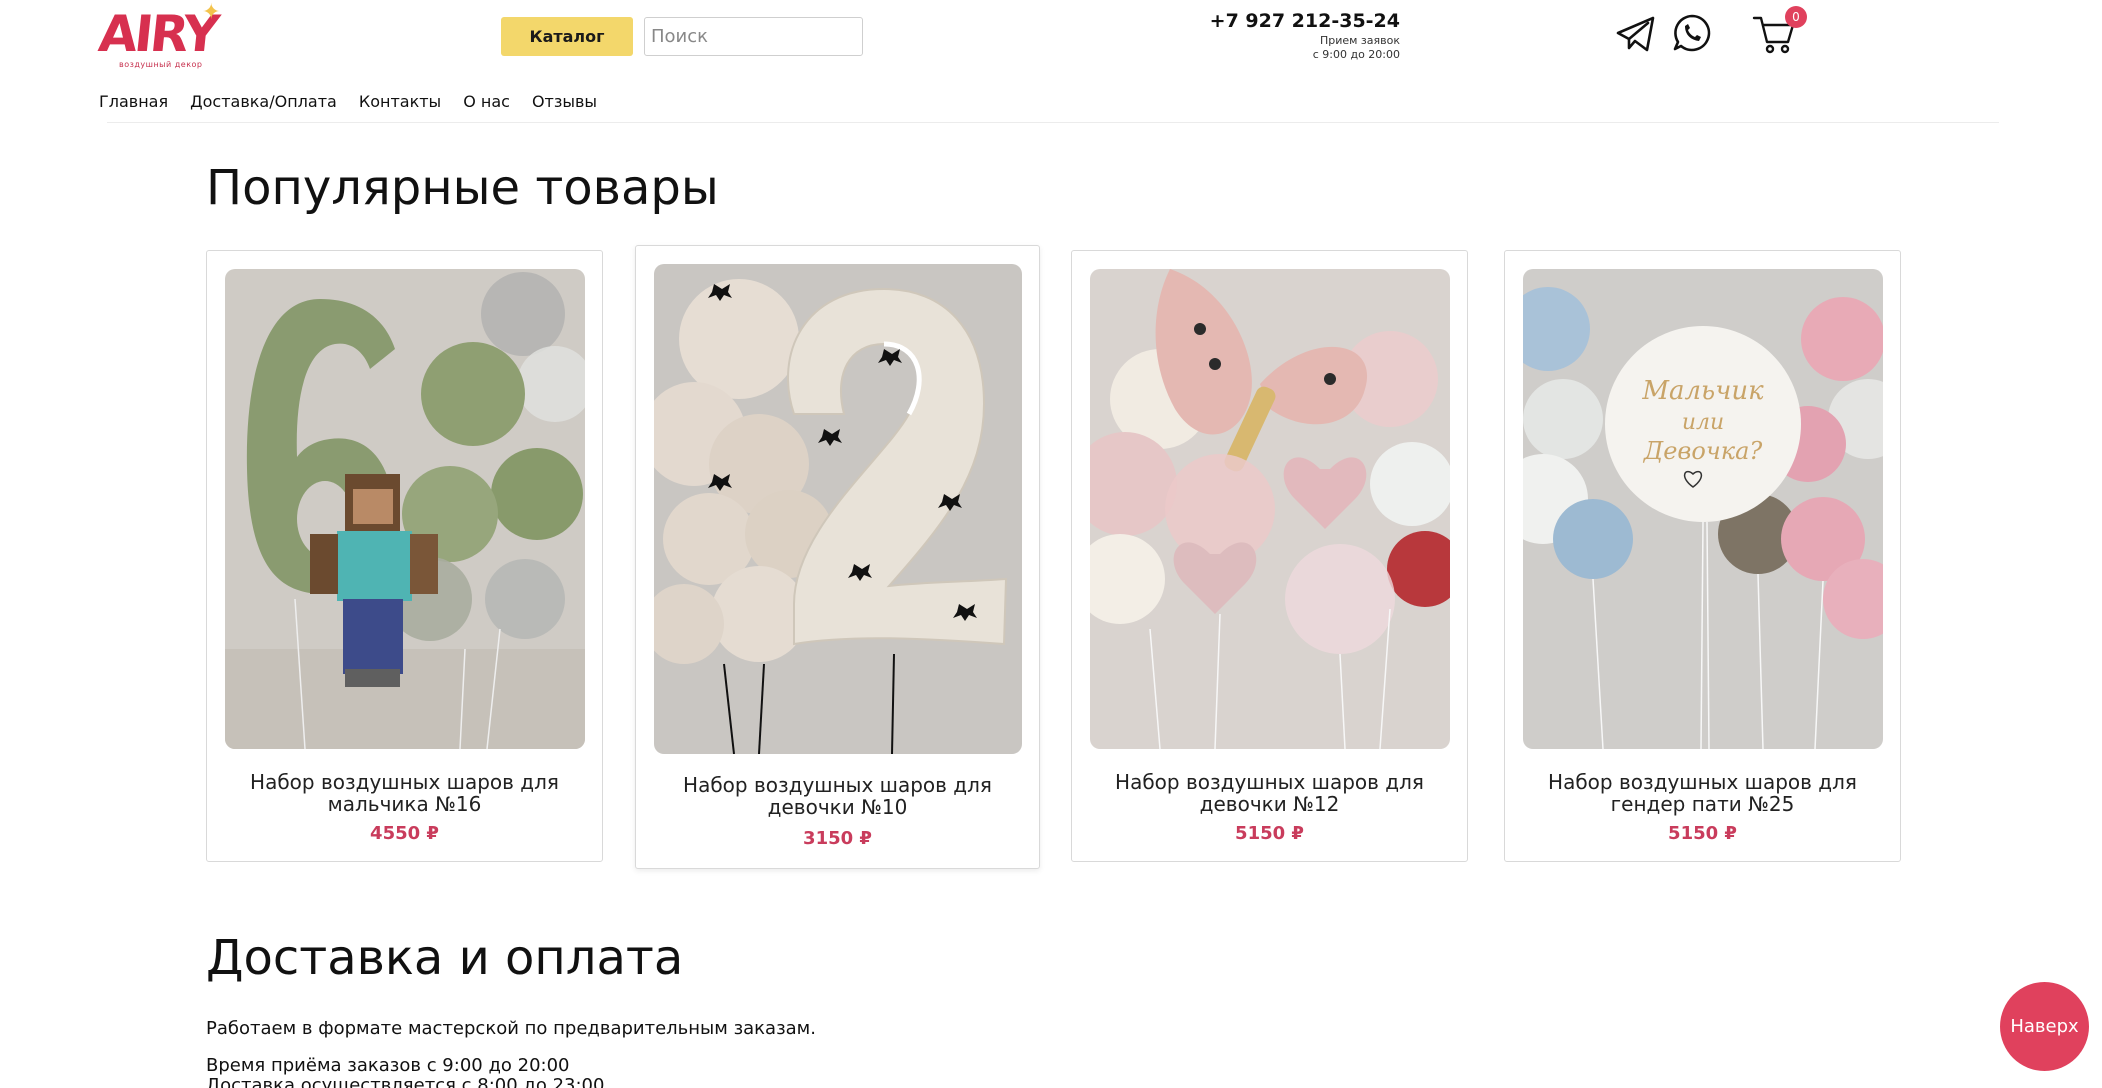 The width and height of the screenshot is (2102, 1088). Describe the element at coordinates (400, 101) in the screenshot. I see `nav-item-contacts: Контакты` at that location.